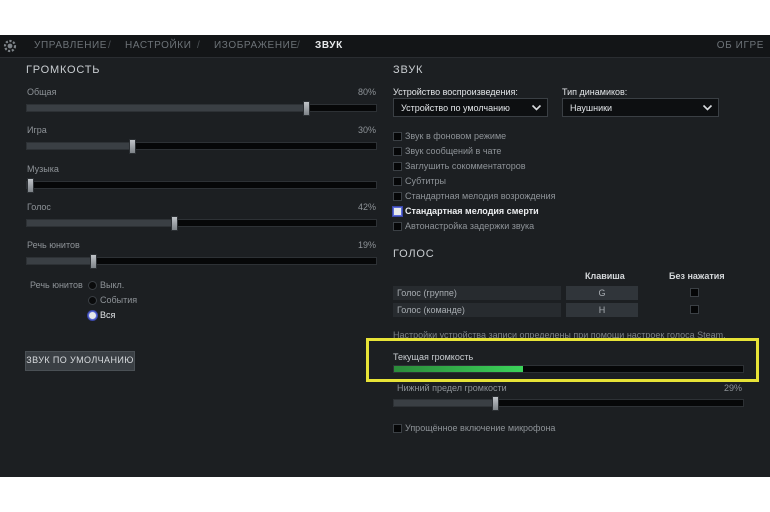 The image size is (770, 512). What do you see at coordinates (445, 403) in the screenshot?
I see `lower-limit-slider-fill` at bounding box center [445, 403].